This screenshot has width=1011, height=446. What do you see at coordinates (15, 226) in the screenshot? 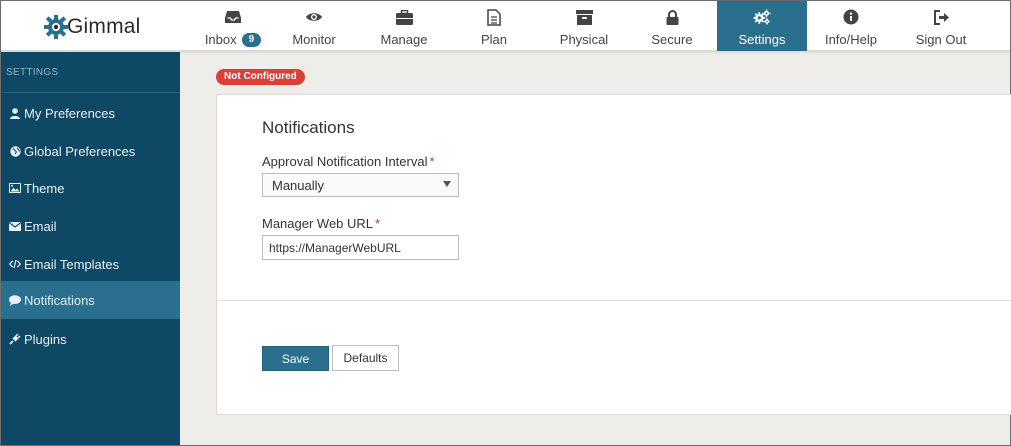
I see `envelope-icon` at bounding box center [15, 226].